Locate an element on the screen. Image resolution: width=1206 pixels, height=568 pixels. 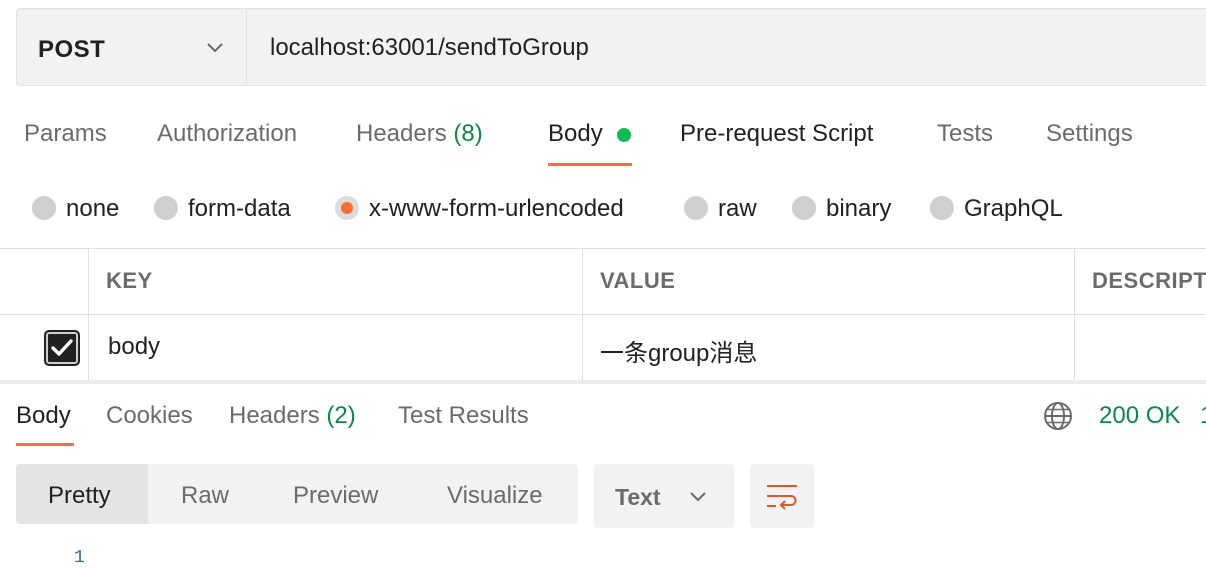
tab-settings-label: Settings is located at coordinates (1089, 133).